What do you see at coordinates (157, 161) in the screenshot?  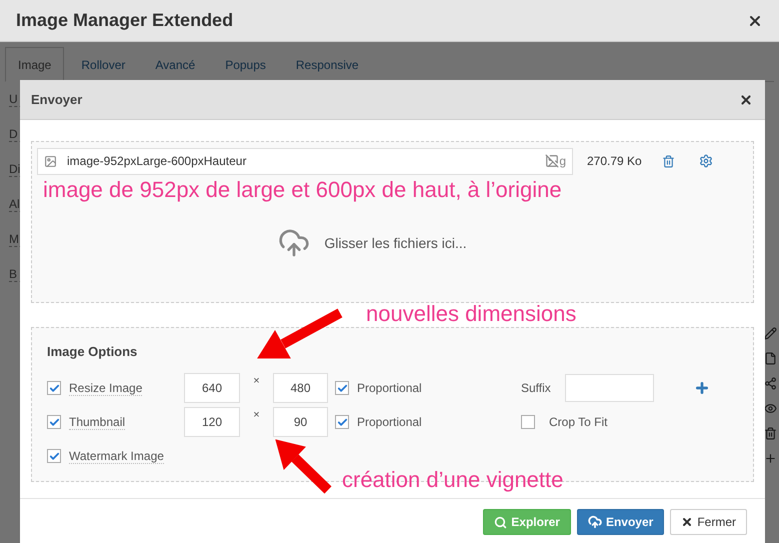 I see `file-name: image-952pxLarge-600pxHauteur` at bounding box center [157, 161].